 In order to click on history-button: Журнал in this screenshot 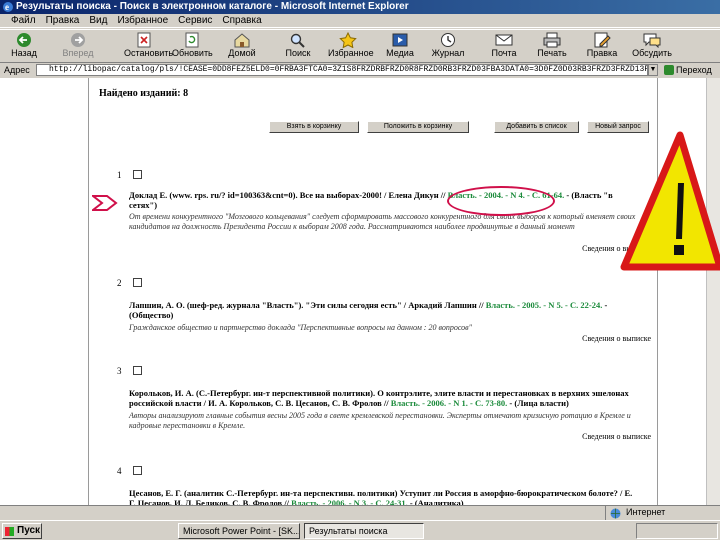, I will do `click(448, 47)`.